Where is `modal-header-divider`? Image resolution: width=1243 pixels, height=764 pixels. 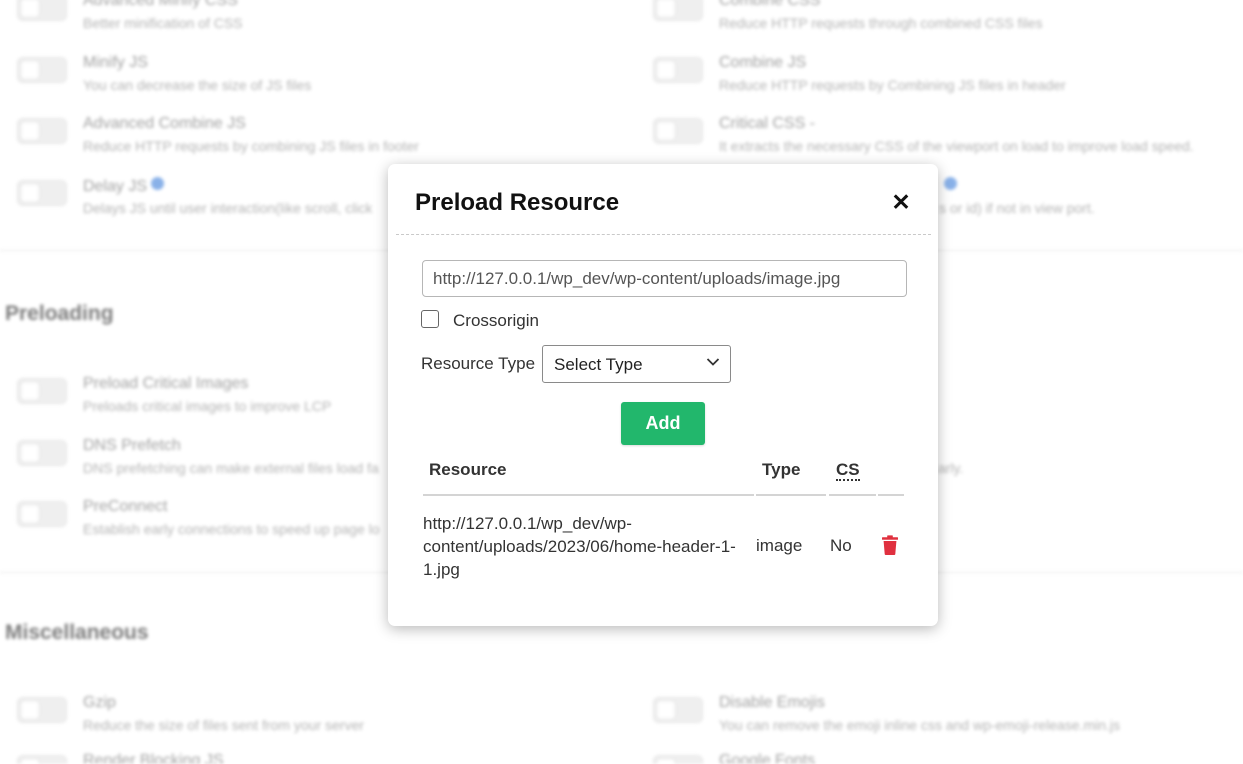 modal-header-divider is located at coordinates (663, 234).